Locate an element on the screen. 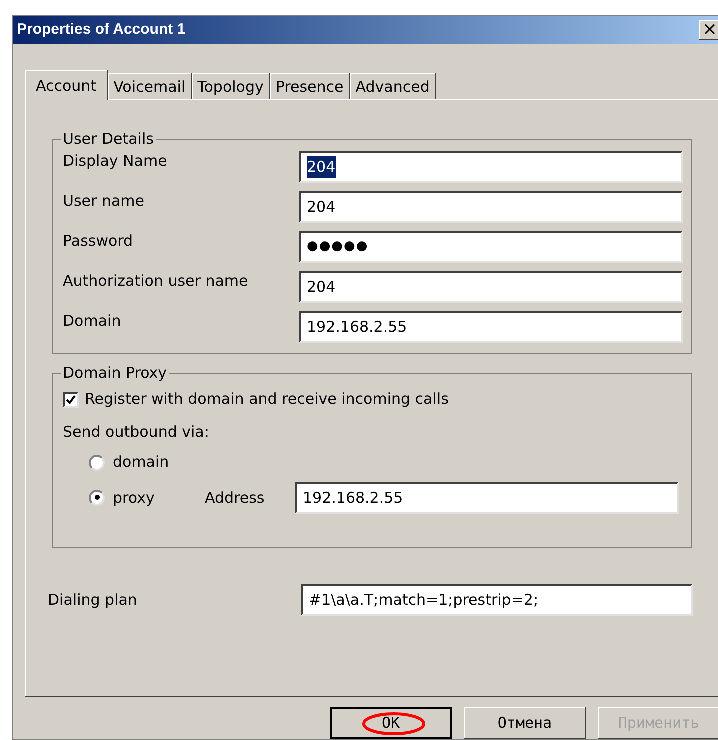 This screenshot has height=740, width=718. checkbox is located at coordinates (71, 400).